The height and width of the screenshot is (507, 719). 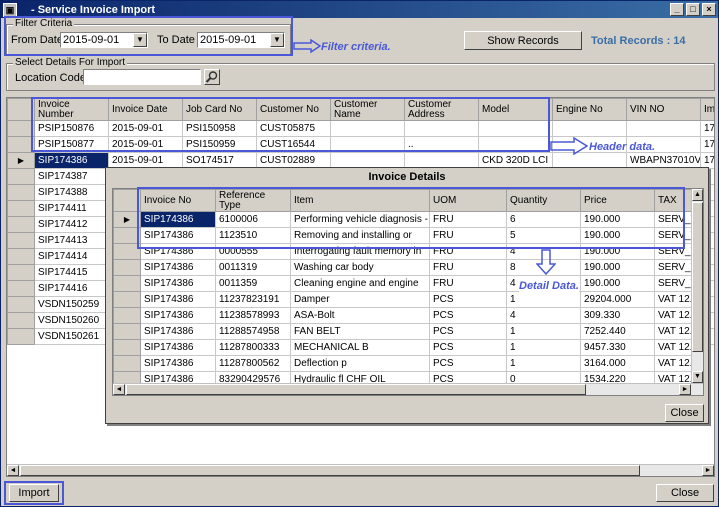 What do you see at coordinates (677, 9) in the screenshot?
I see `minimize-button: _` at bounding box center [677, 9].